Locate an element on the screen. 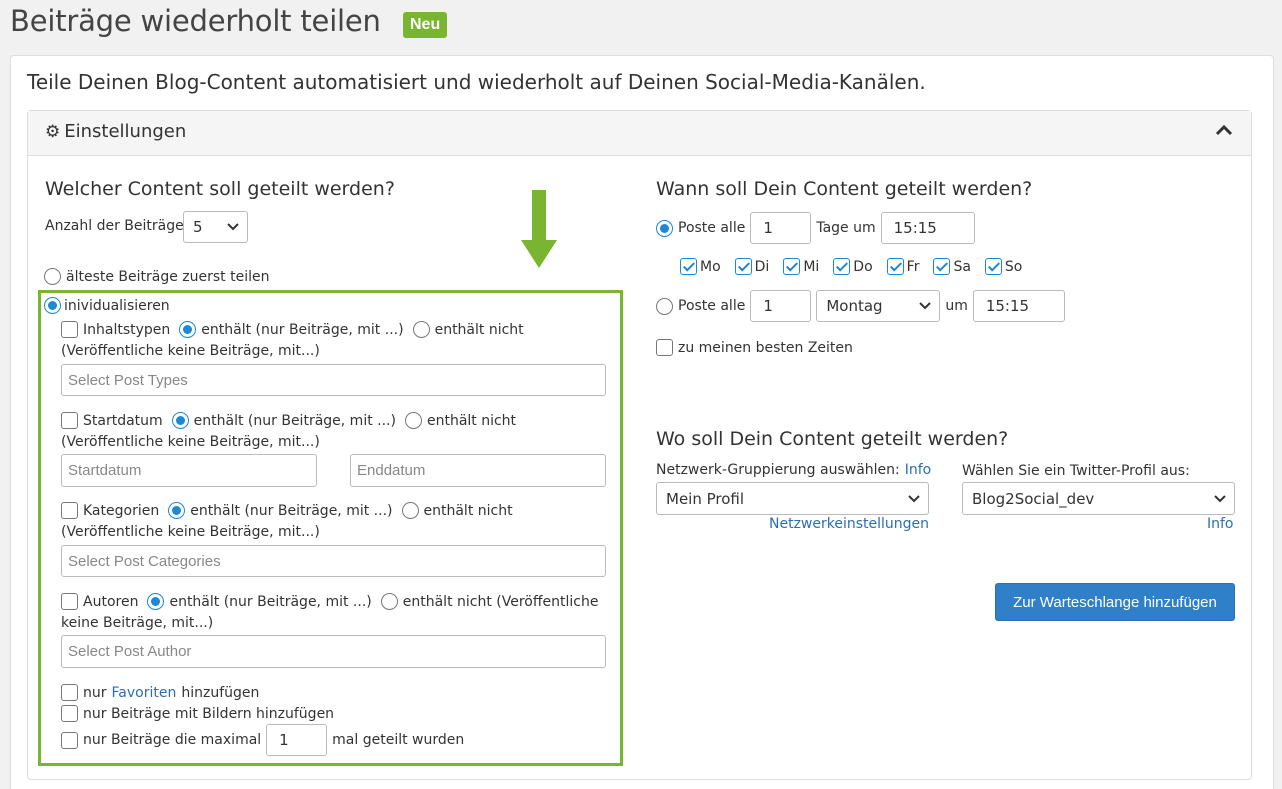 The image size is (1282, 789). favorites-post: hinzufügen is located at coordinates (220, 692).